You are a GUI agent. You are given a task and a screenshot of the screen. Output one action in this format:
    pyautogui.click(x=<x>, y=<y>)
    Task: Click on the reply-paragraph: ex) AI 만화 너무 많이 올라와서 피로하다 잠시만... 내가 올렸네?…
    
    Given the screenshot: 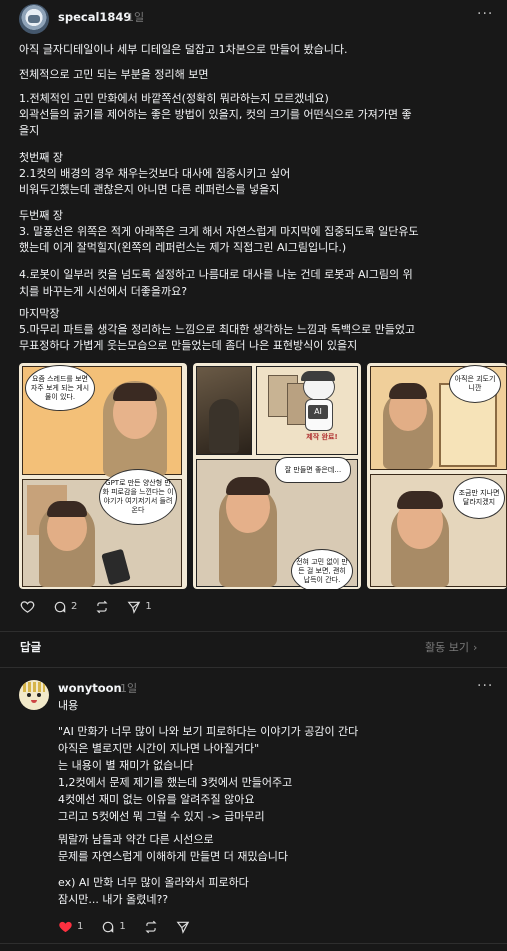 What is the action you would take?
    pyautogui.click(x=153, y=891)
    